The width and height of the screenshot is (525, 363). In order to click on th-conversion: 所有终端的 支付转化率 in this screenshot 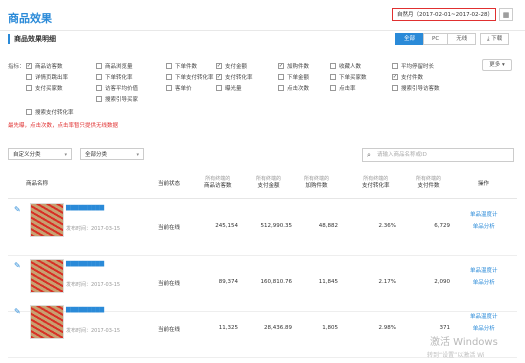, I will do `click(376, 183)`.